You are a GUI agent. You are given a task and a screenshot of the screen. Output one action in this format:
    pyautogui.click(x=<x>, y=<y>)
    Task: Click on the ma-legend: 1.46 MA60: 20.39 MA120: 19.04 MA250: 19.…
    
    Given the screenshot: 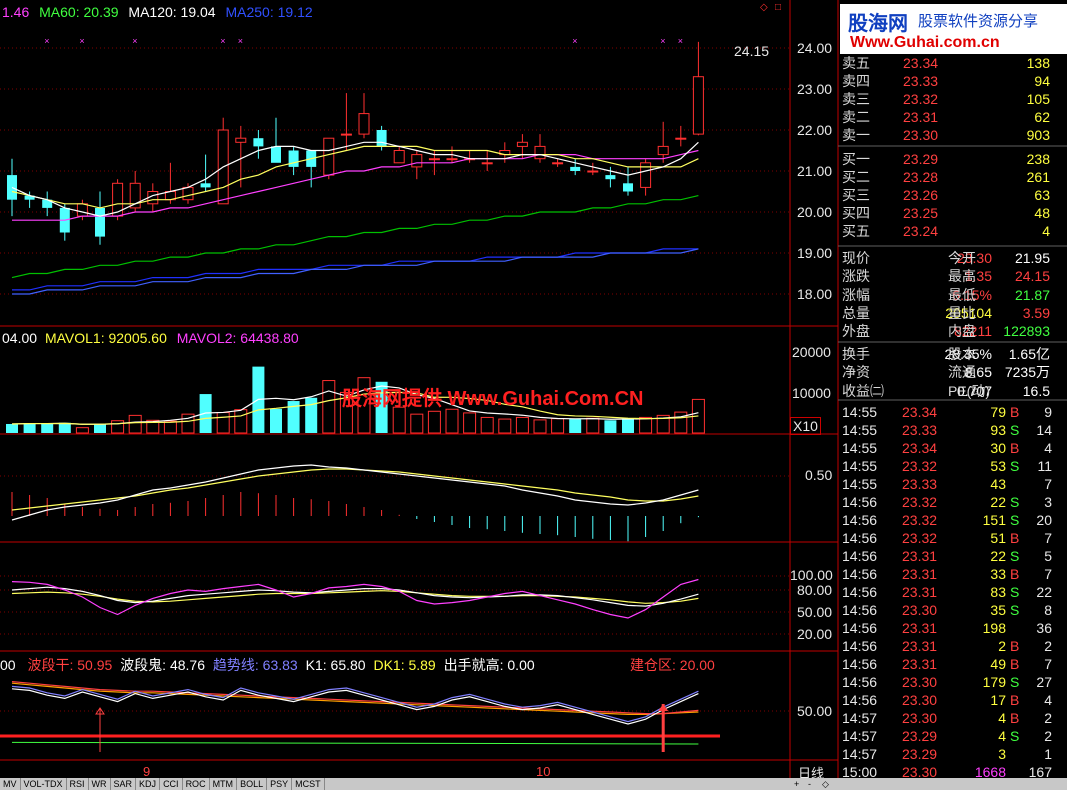 What is the action you would take?
    pyautogui.click(x=157, y=12)
    